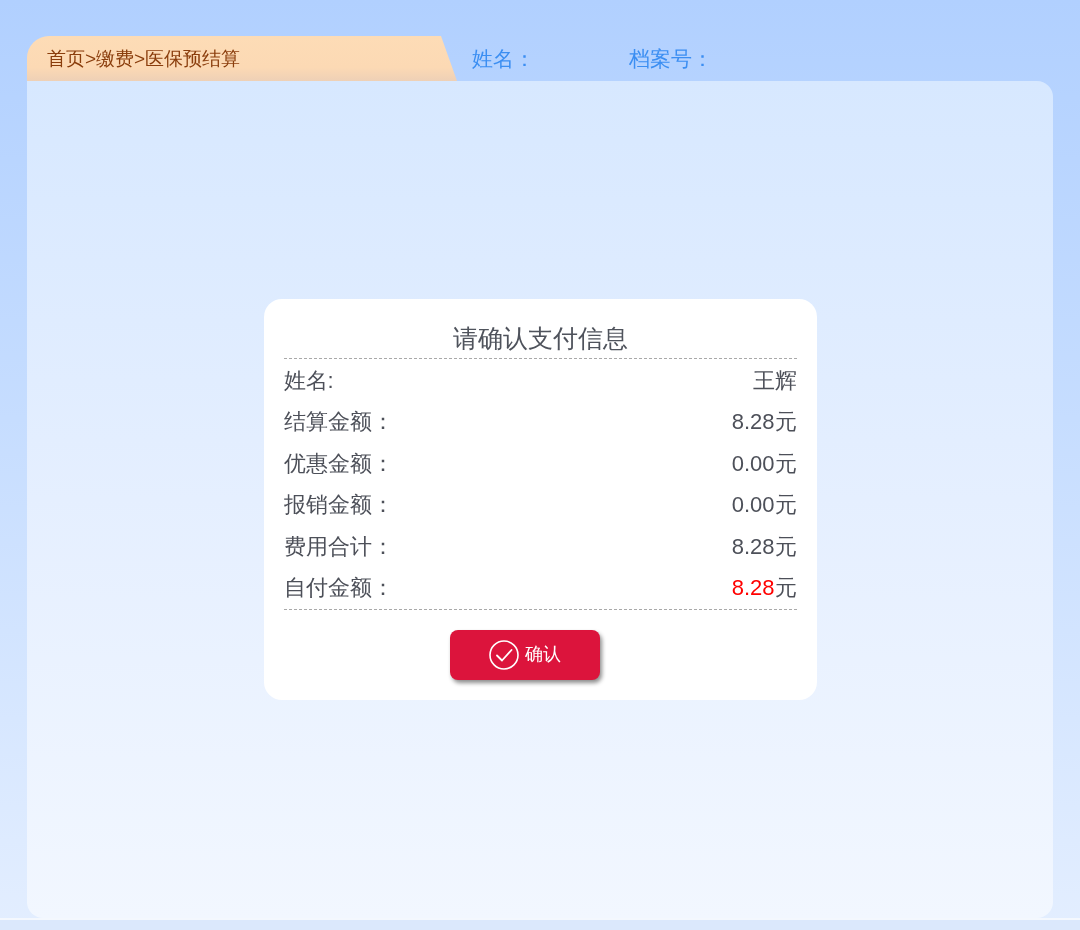  I want to click on row-label: 费用合计：, so click(338, 546).